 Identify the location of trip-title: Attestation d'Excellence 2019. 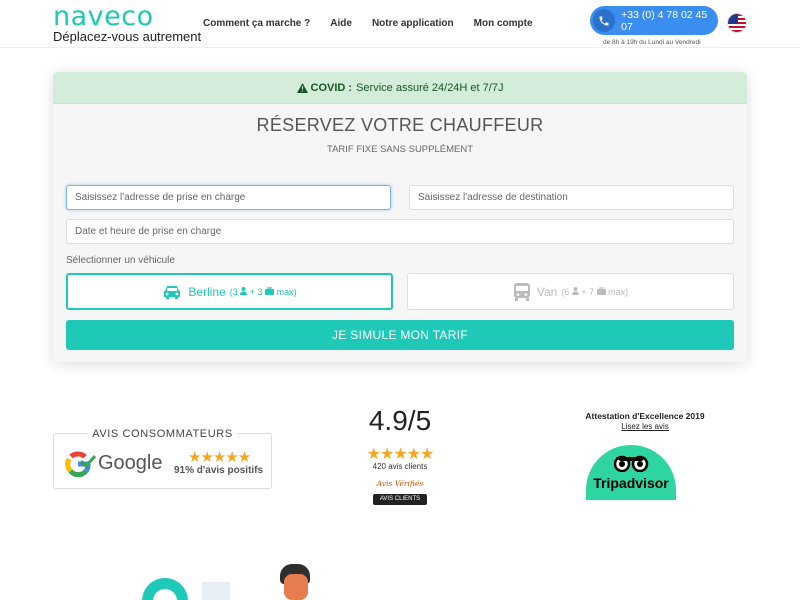
(645, 416).